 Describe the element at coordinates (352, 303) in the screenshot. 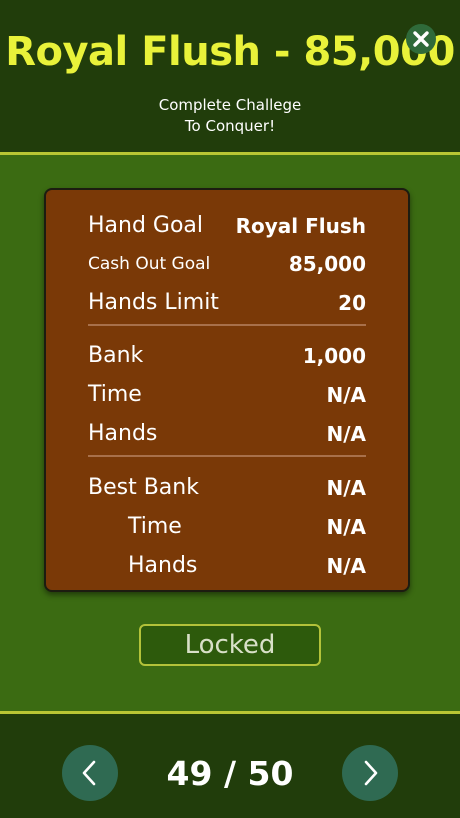

I see `stat-value: 20` at that location.